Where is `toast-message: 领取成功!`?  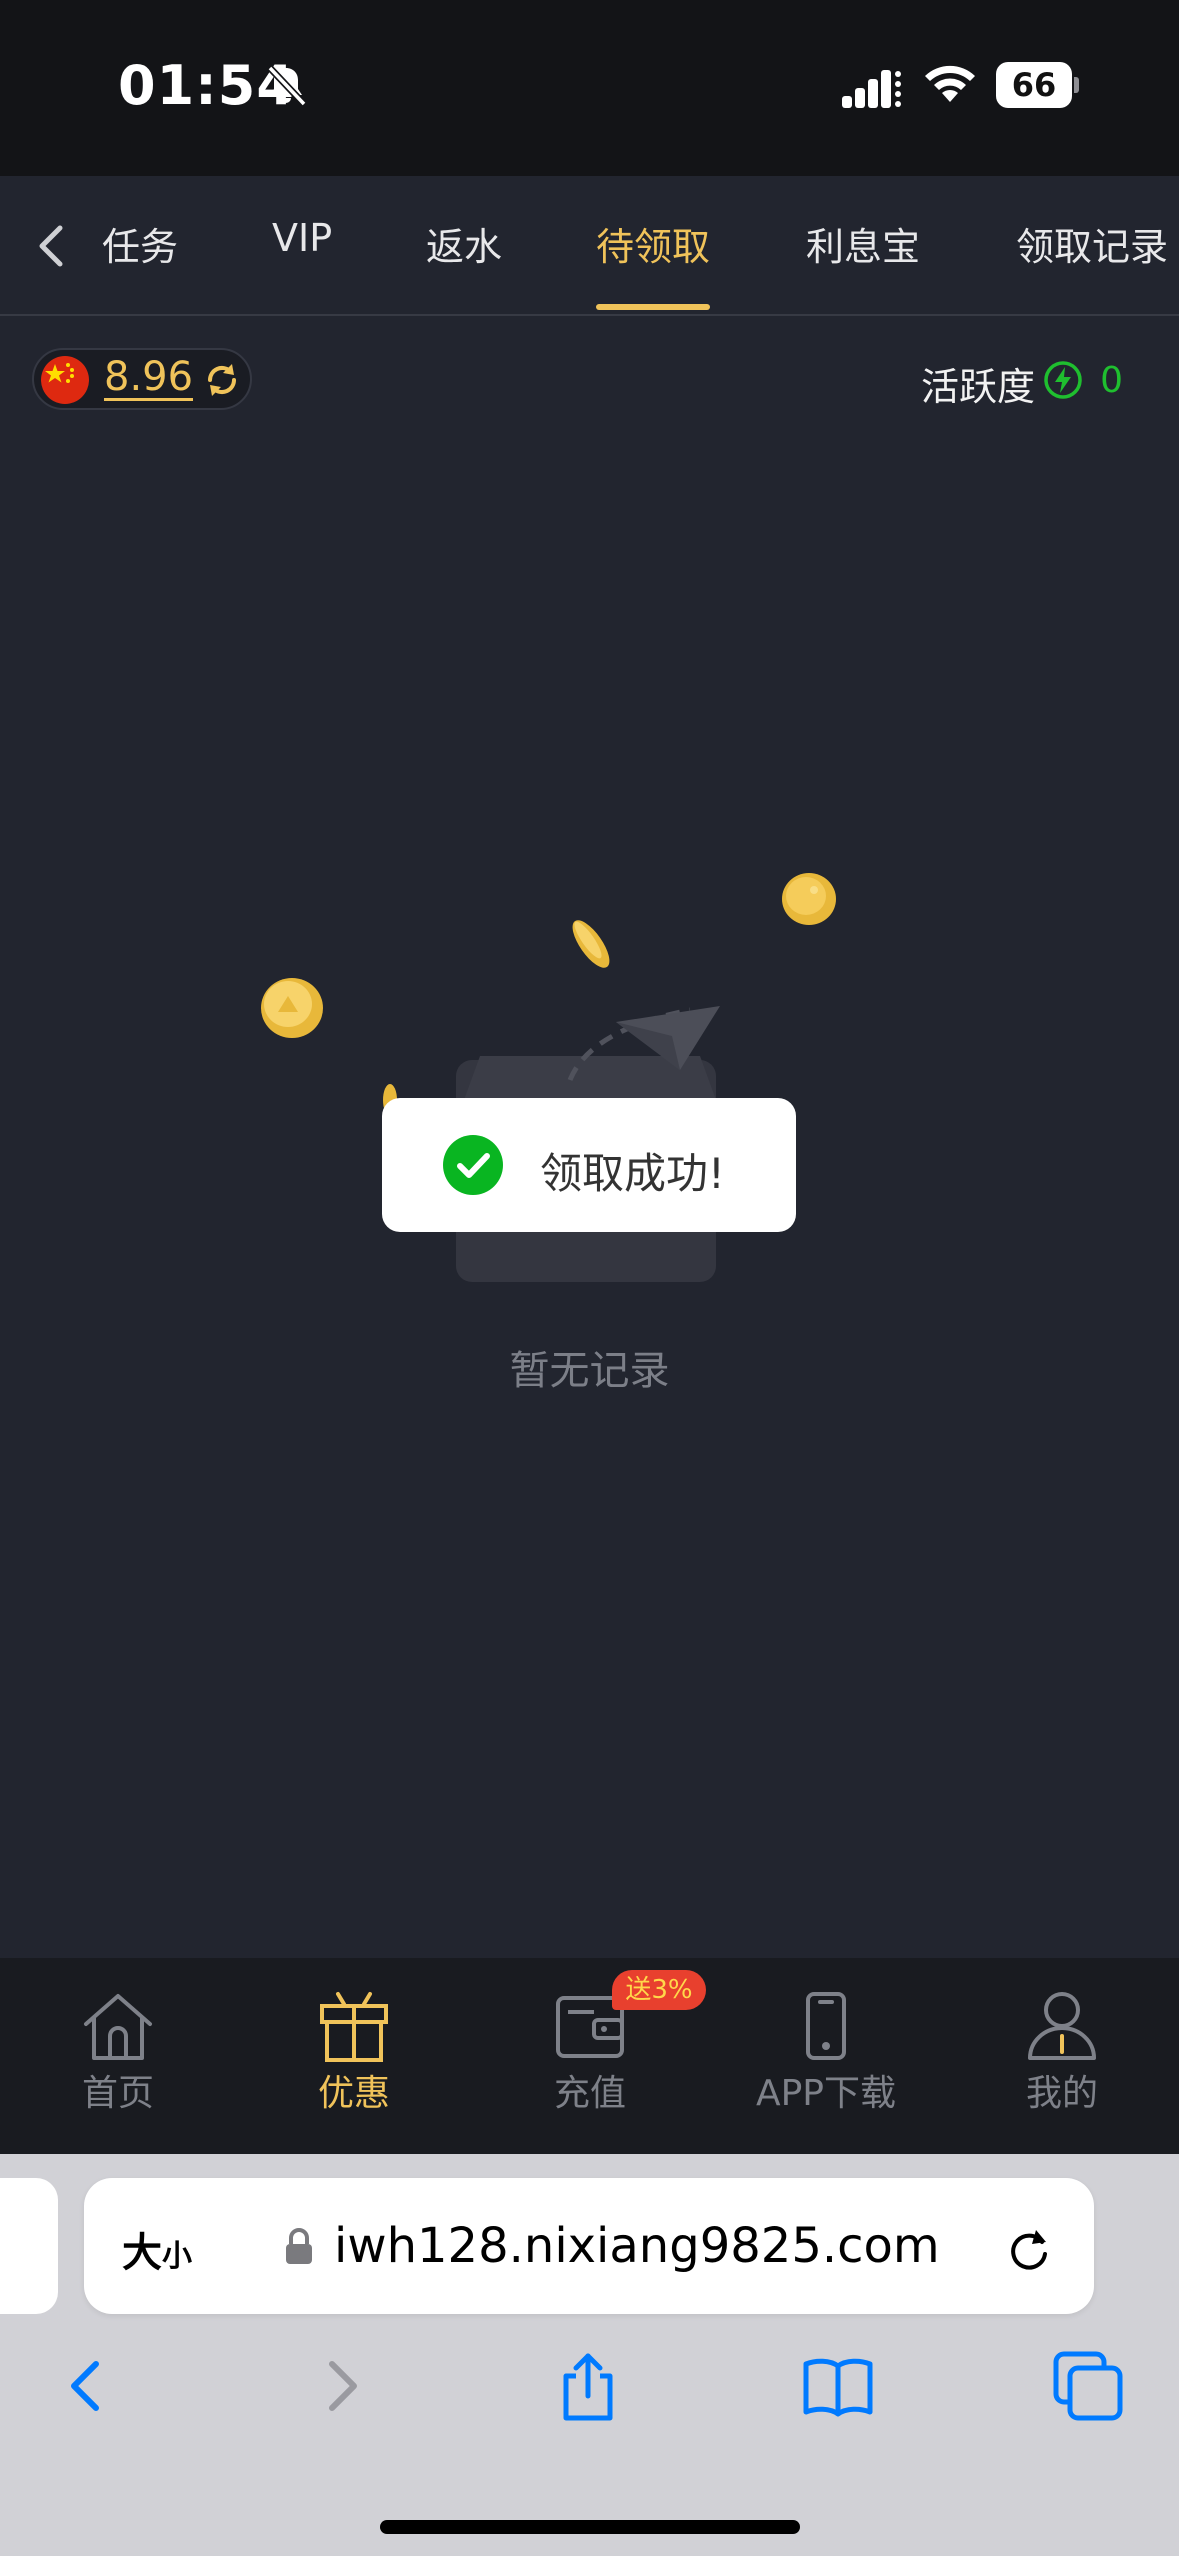
toast-message: 领取成功! is located at coordinates (632, 1173).